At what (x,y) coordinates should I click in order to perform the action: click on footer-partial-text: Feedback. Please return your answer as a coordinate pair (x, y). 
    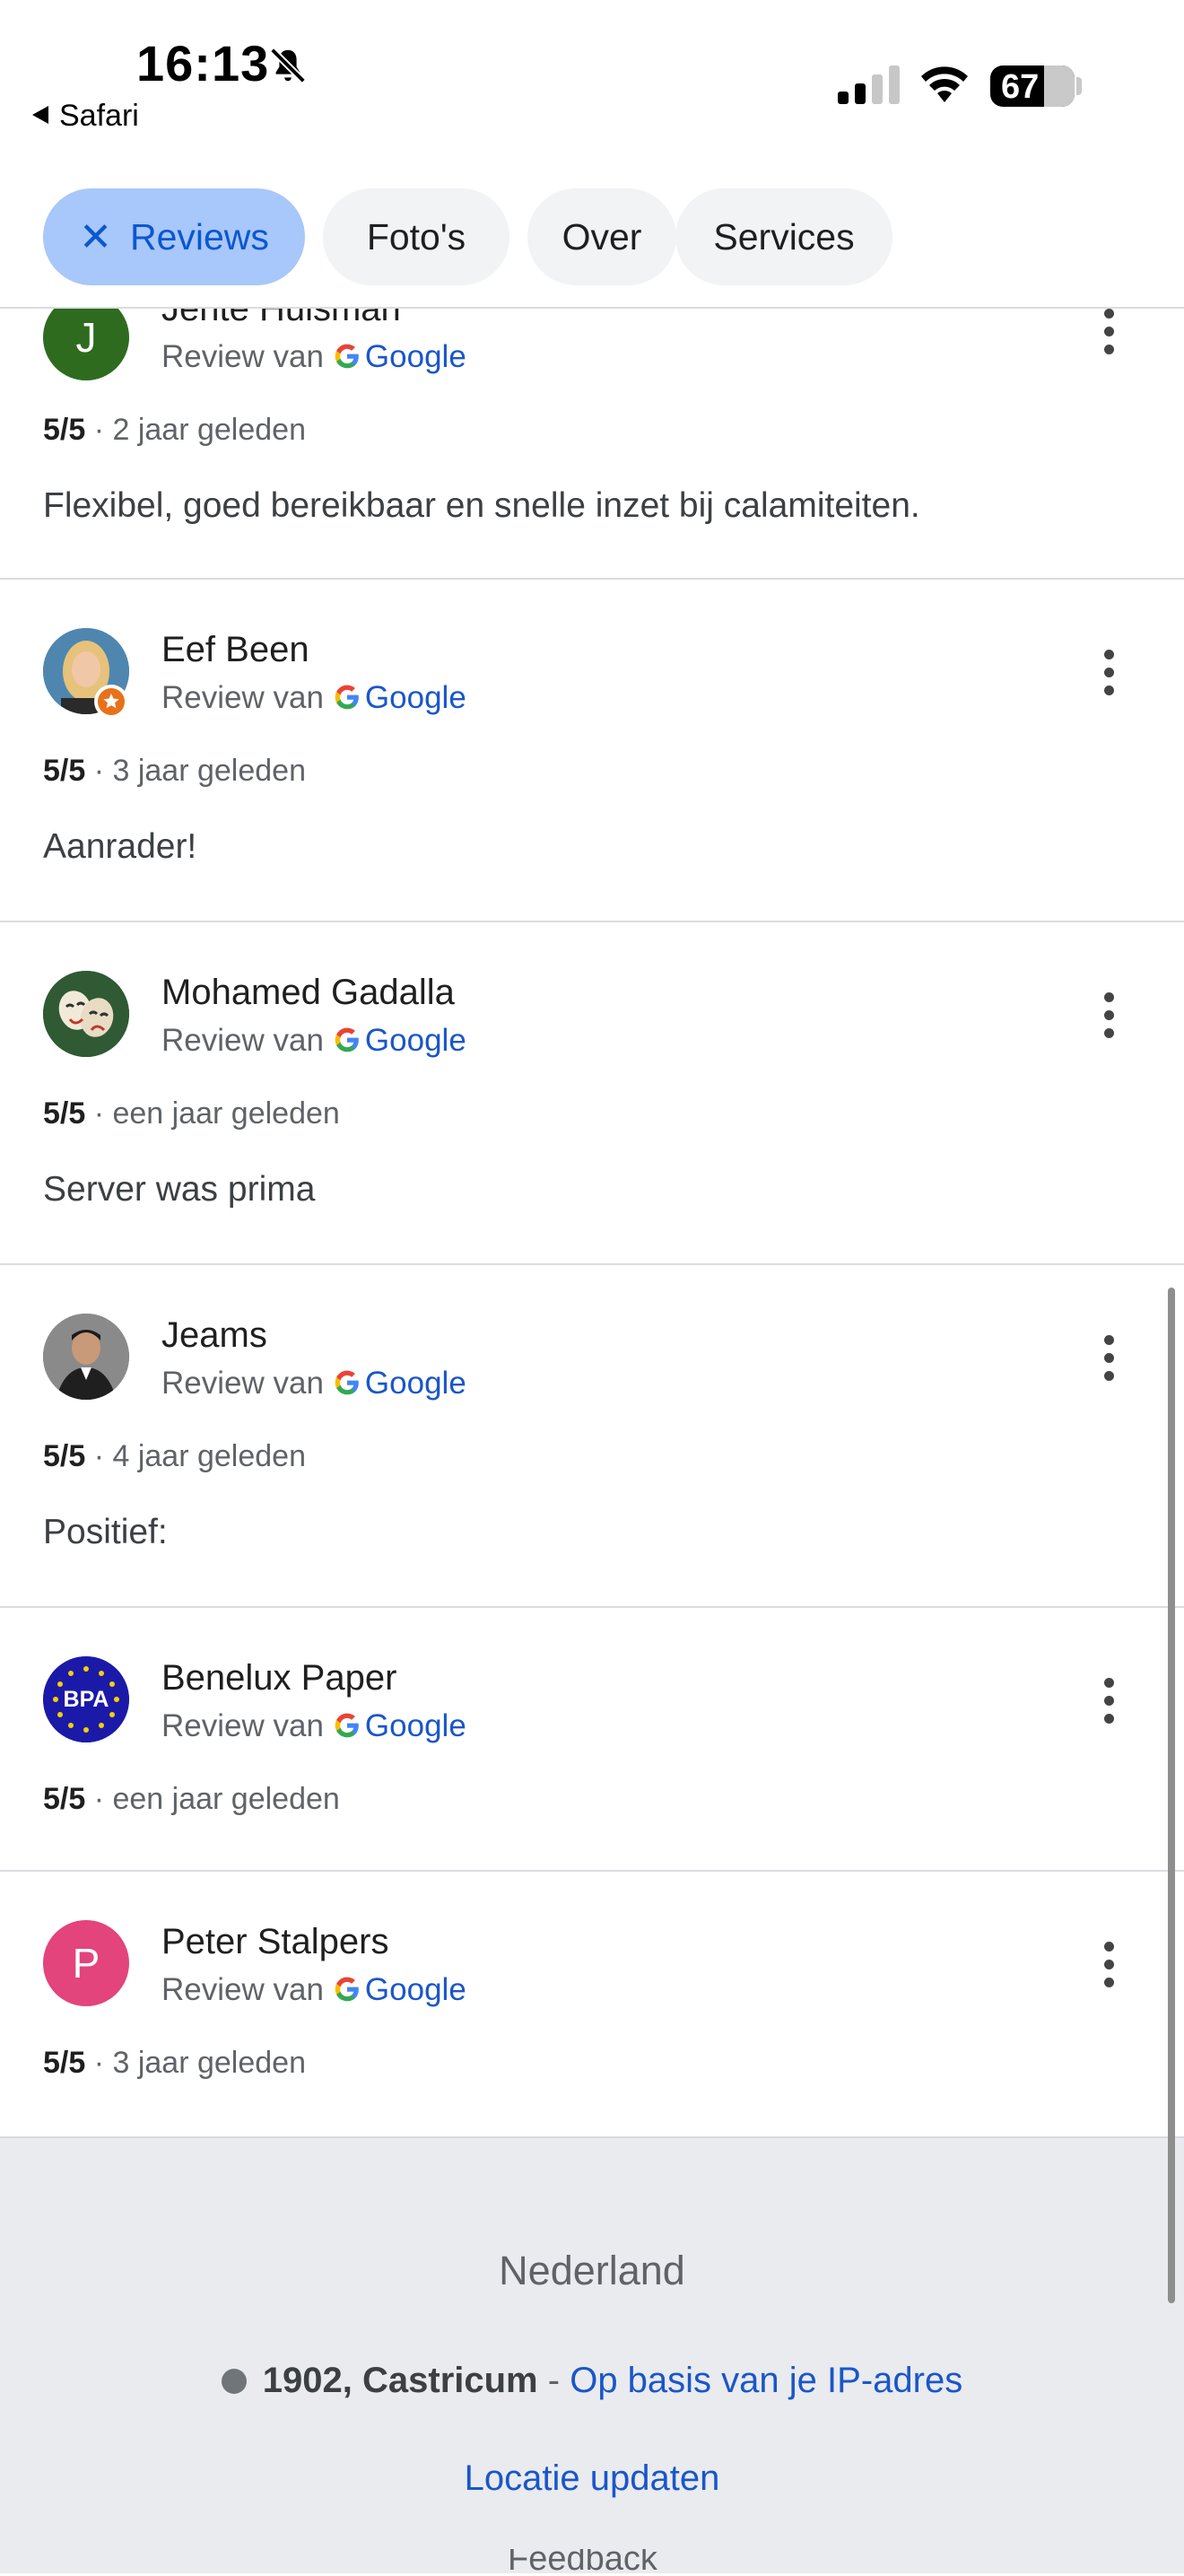
    Looking at the image, I should click on (583, 2563).